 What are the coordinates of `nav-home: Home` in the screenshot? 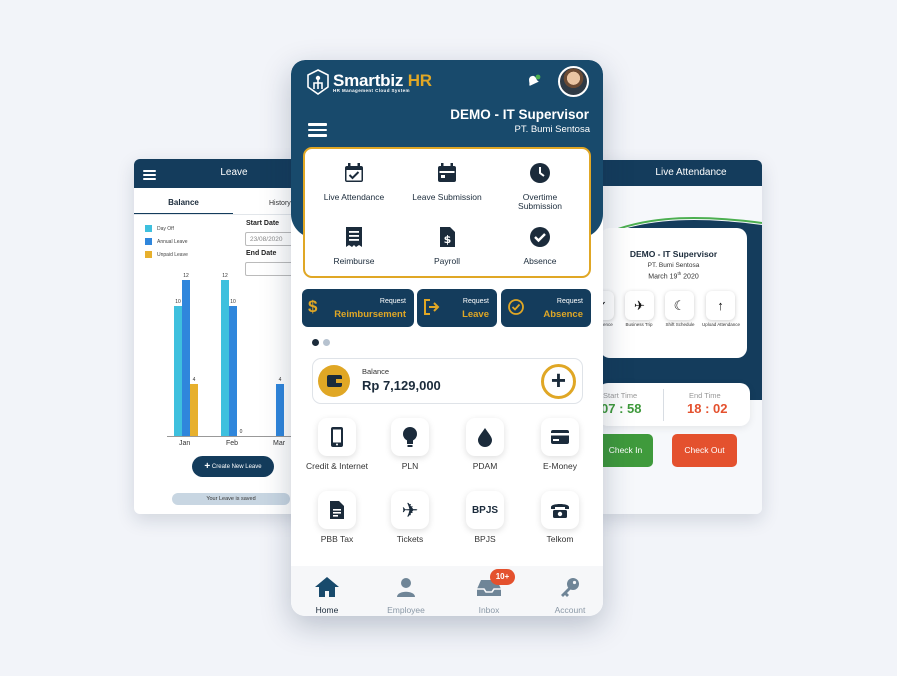 It's located at (327, 595).